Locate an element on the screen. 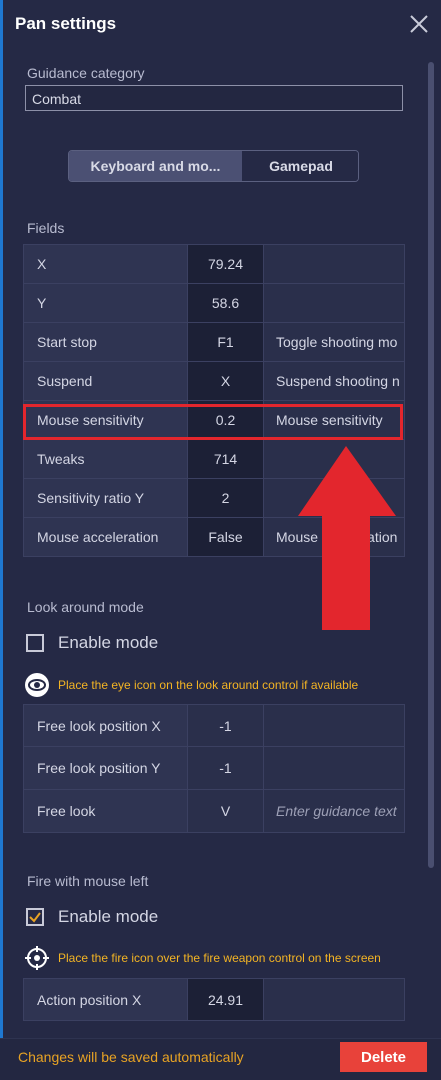  table-row: Action position X 24.91 is located at coordinates (214, 999).